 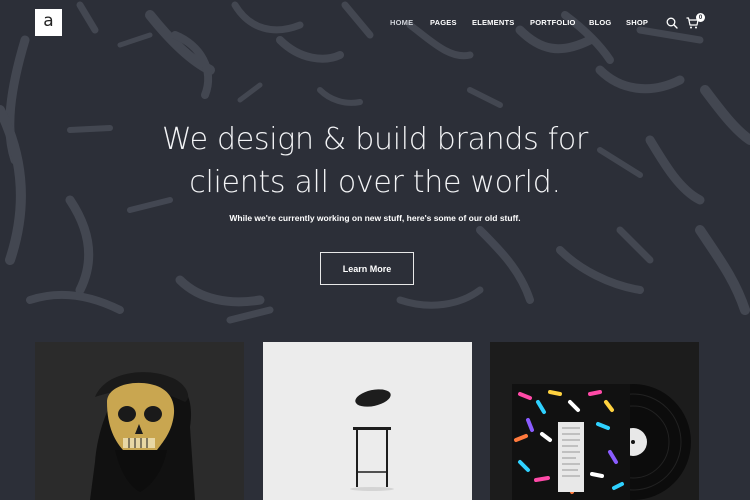 What do you see at coordinates (401, 22) in the screenshot?
I see `nav-item-home: Home` at bounding box center [401, 22].